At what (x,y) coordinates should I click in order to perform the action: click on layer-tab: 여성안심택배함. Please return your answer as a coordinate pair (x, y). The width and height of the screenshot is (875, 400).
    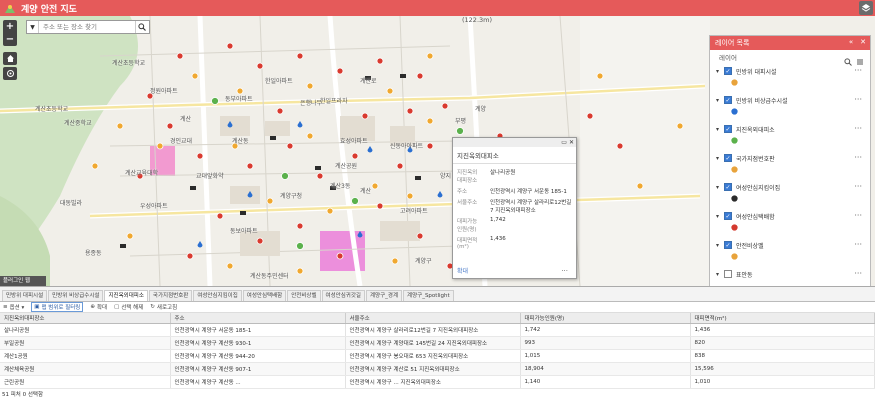
    Looking at the image, I should click on (264, 295).